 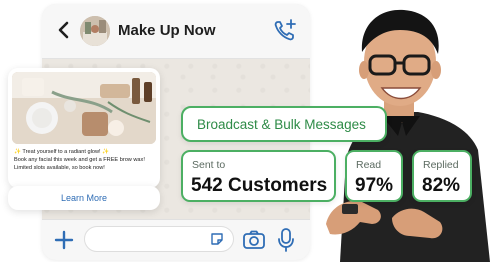 I want to click on replied-label: Replied, so click(x=441, y=165).